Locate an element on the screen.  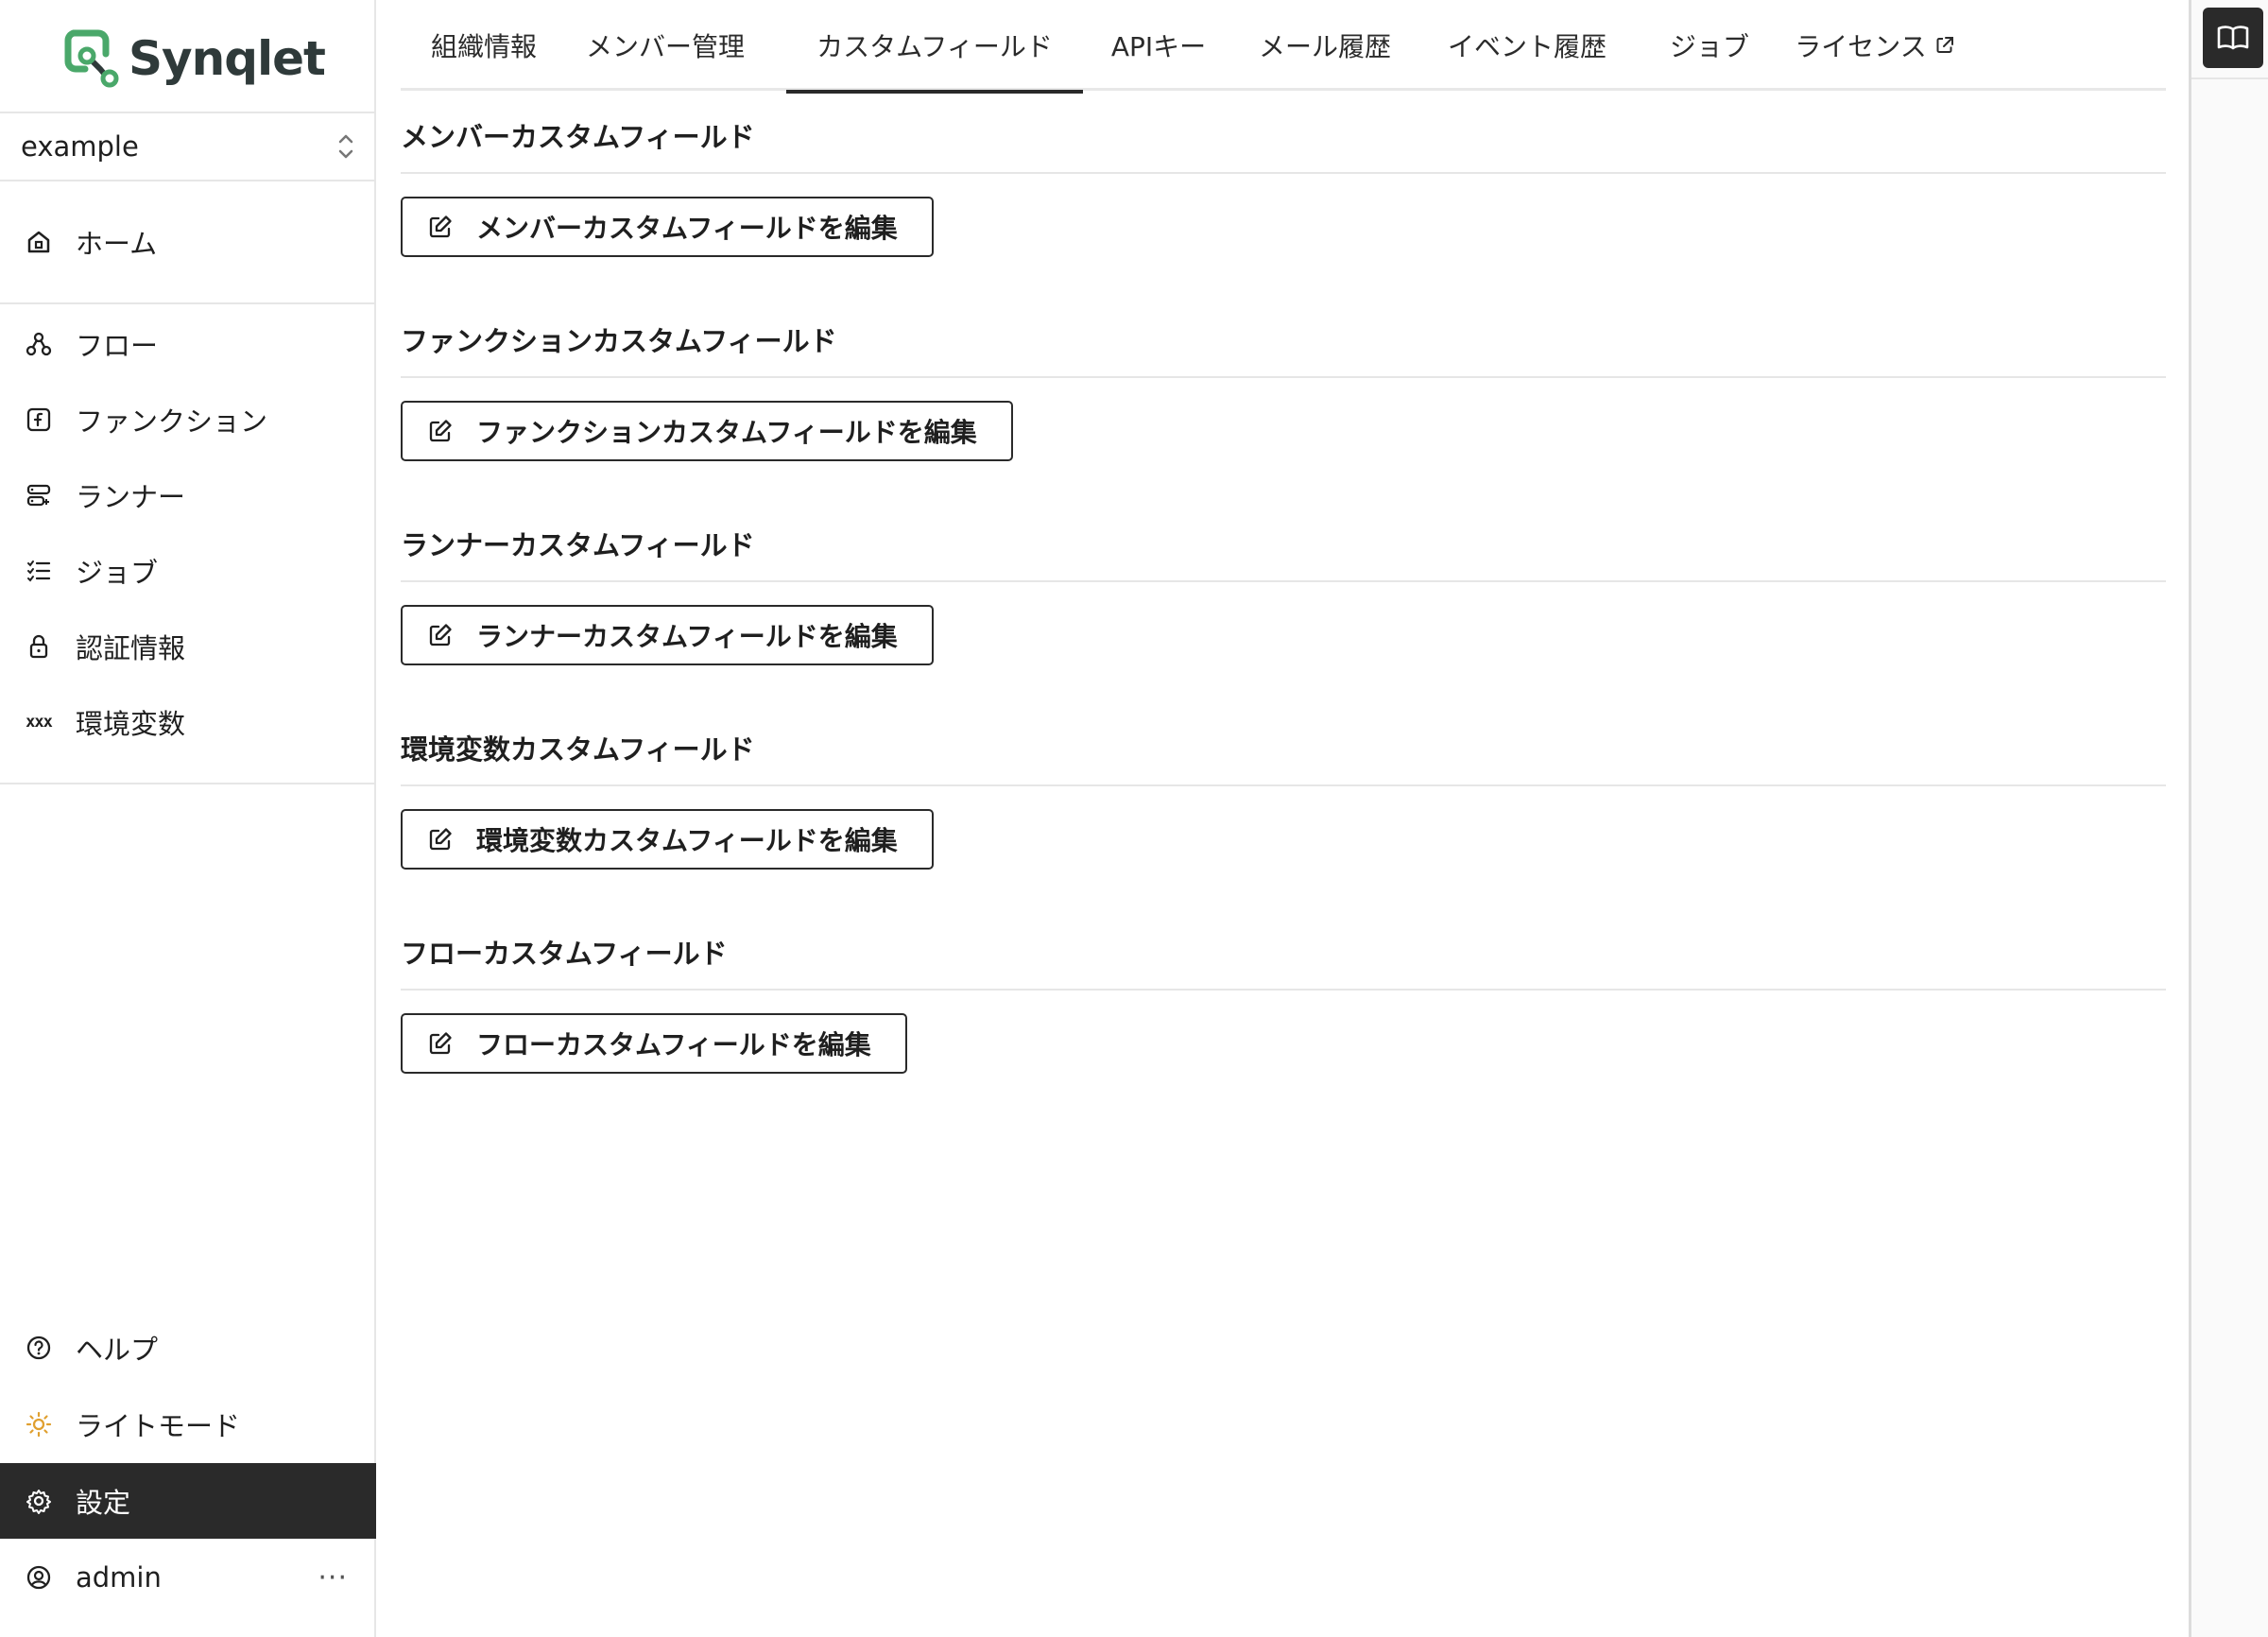
user-icon is located at coordinates (39, 1577).